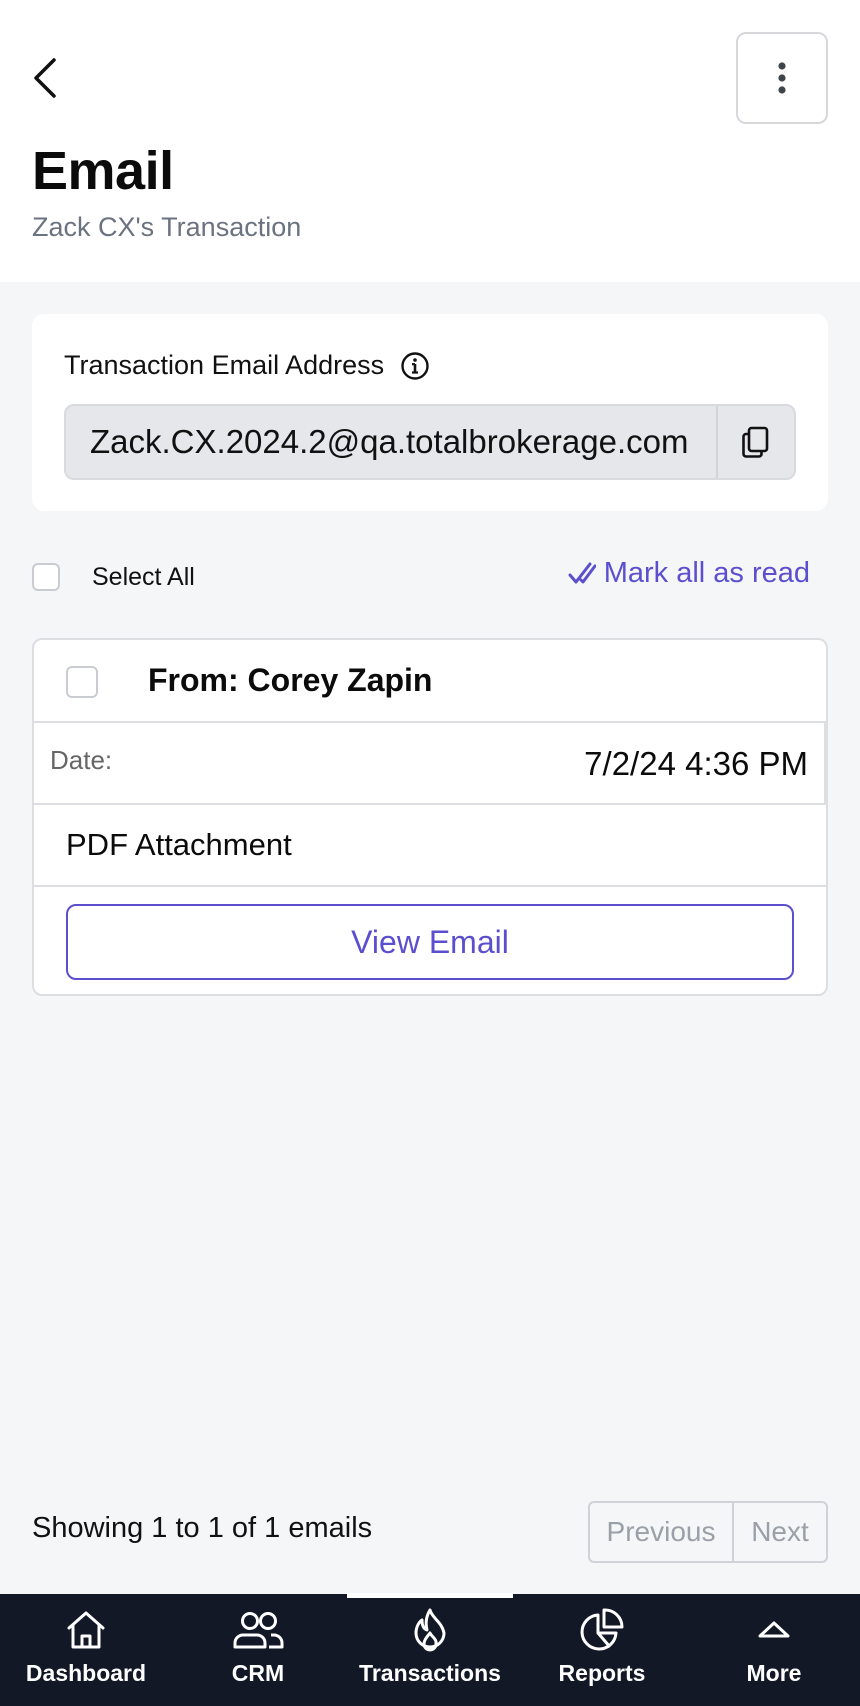  Describe the element at coordinates (86, 1630) in the screenshot. I see `home-icon` at that location.